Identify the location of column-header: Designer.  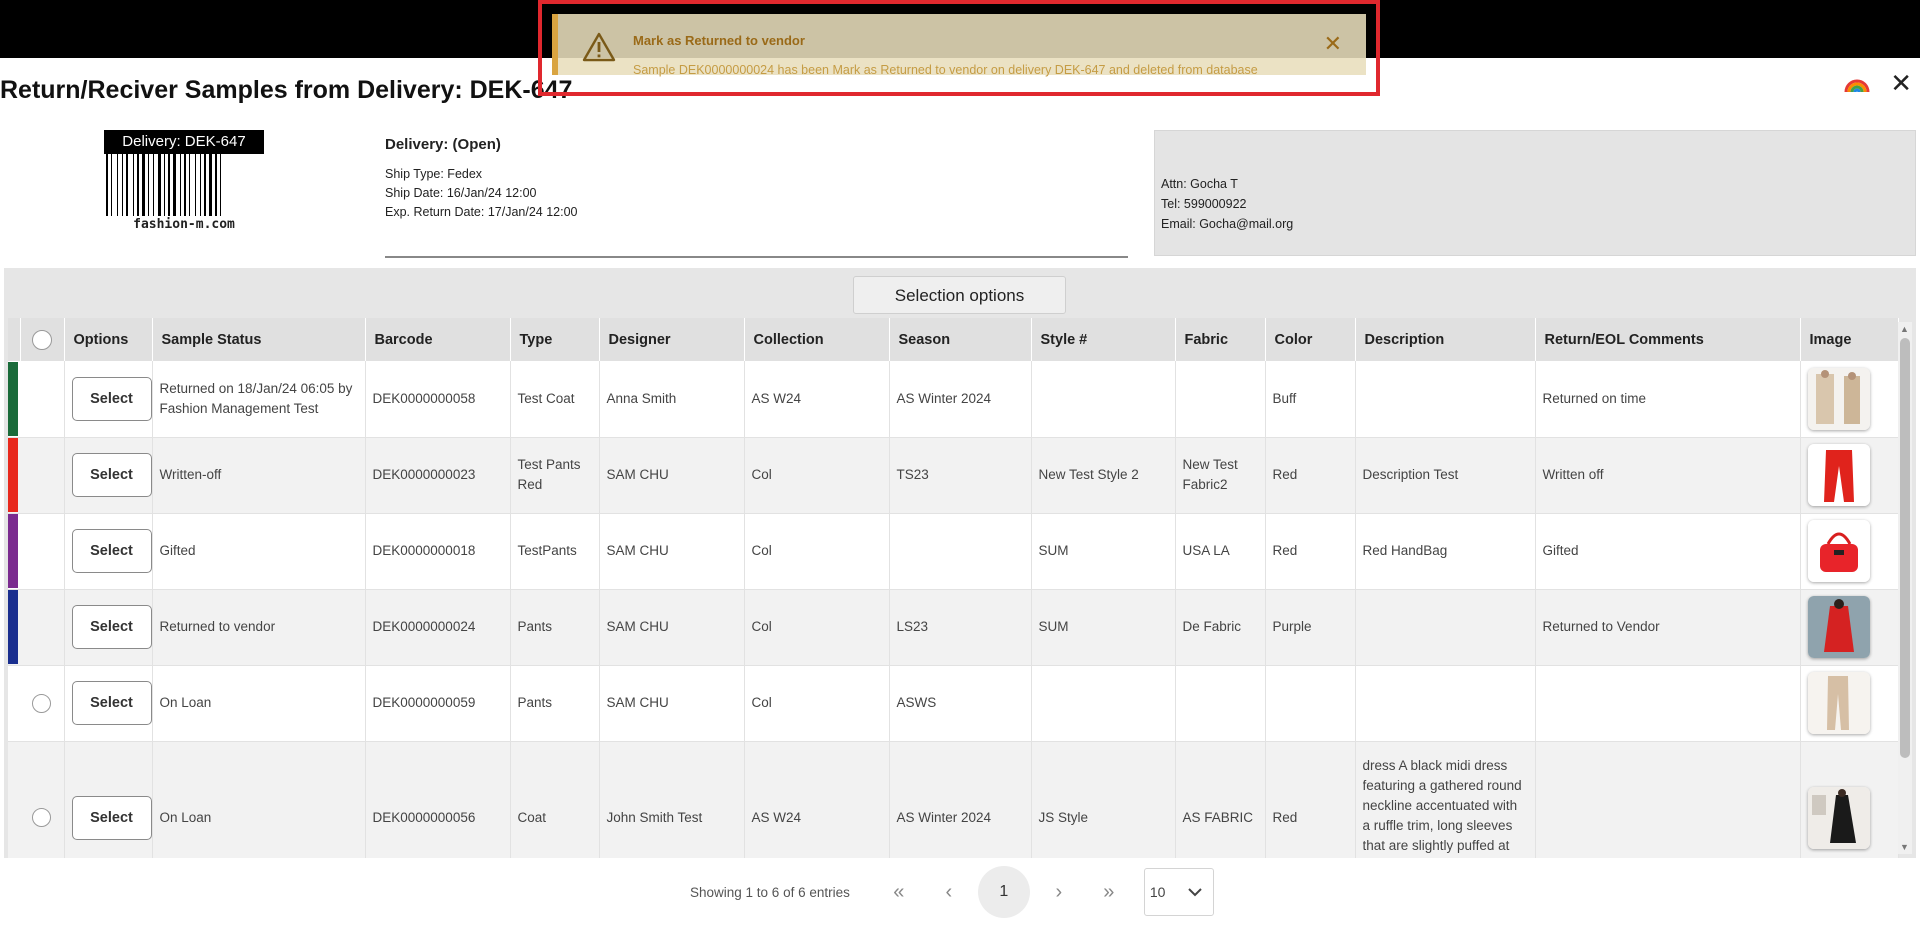
(672, 339).